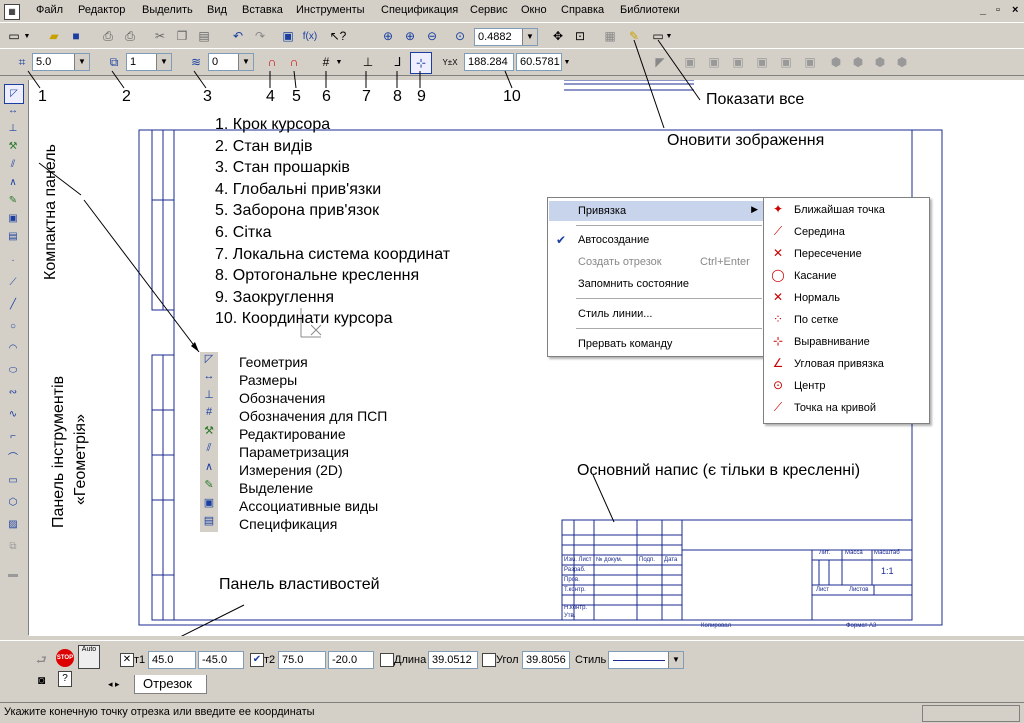  I want to click on print-icon: ⎙, so click(108, 36).